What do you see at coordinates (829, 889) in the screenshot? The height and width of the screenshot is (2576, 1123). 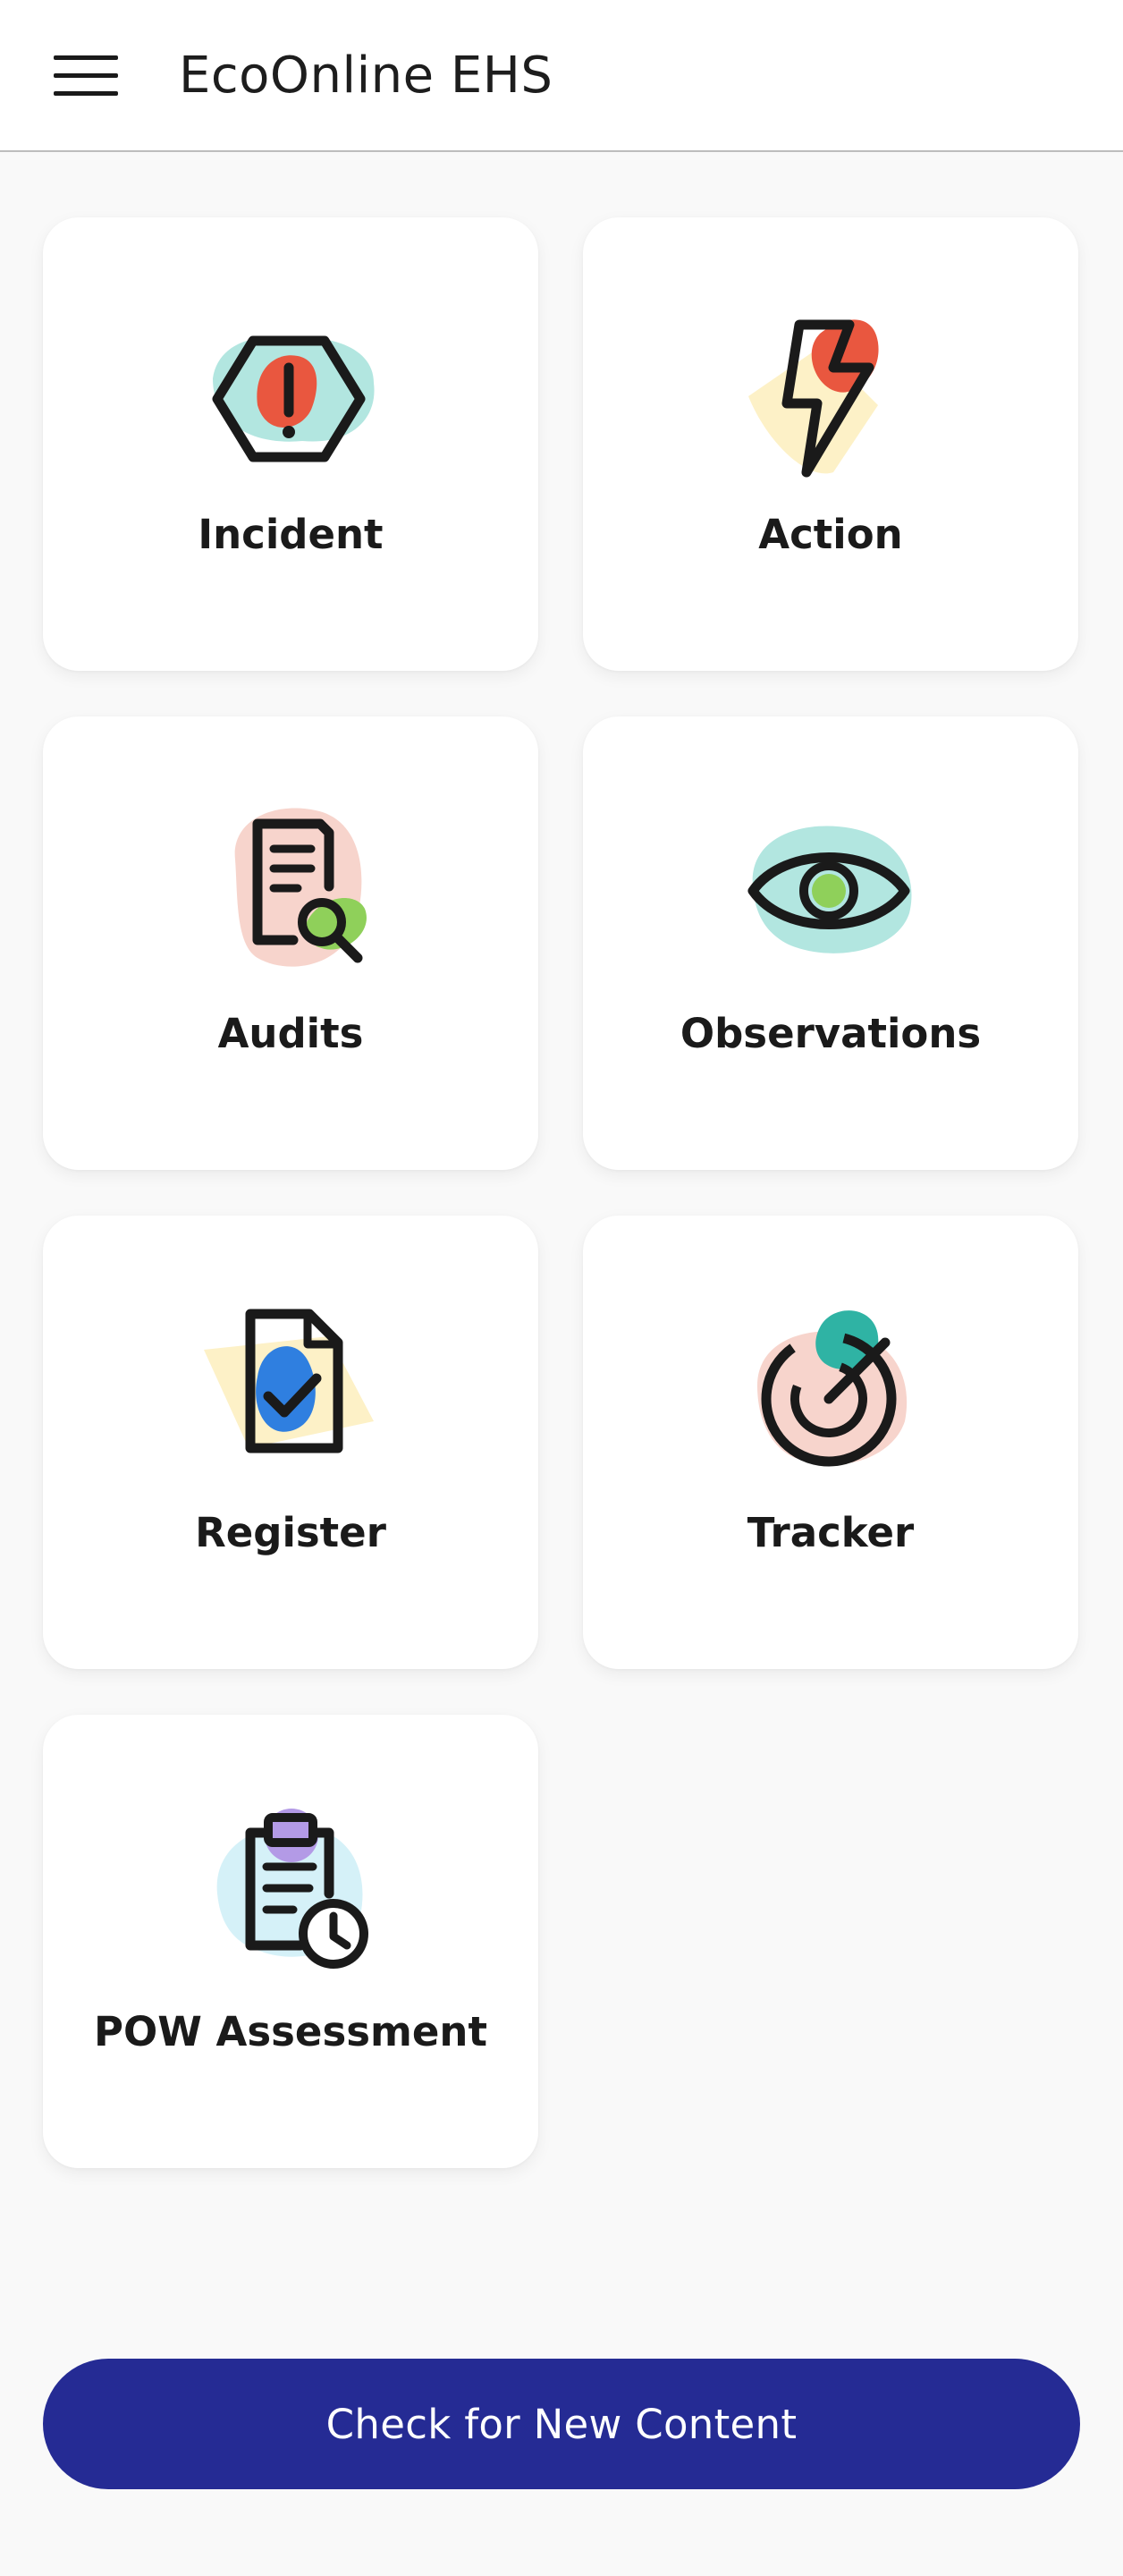 I see `observations-eye-icon` at bounding box center [829, 889].